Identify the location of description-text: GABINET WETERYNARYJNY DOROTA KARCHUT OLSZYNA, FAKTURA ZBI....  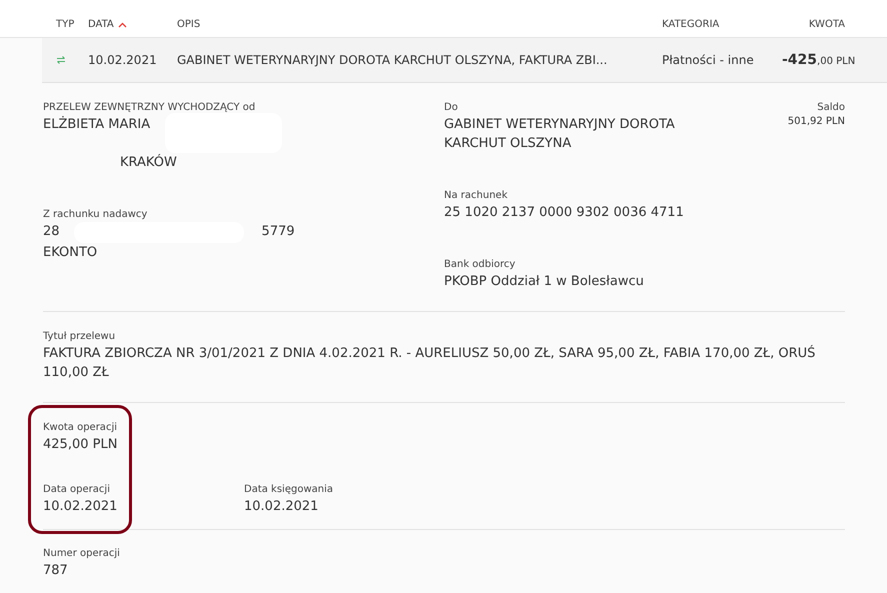
(392, 60).